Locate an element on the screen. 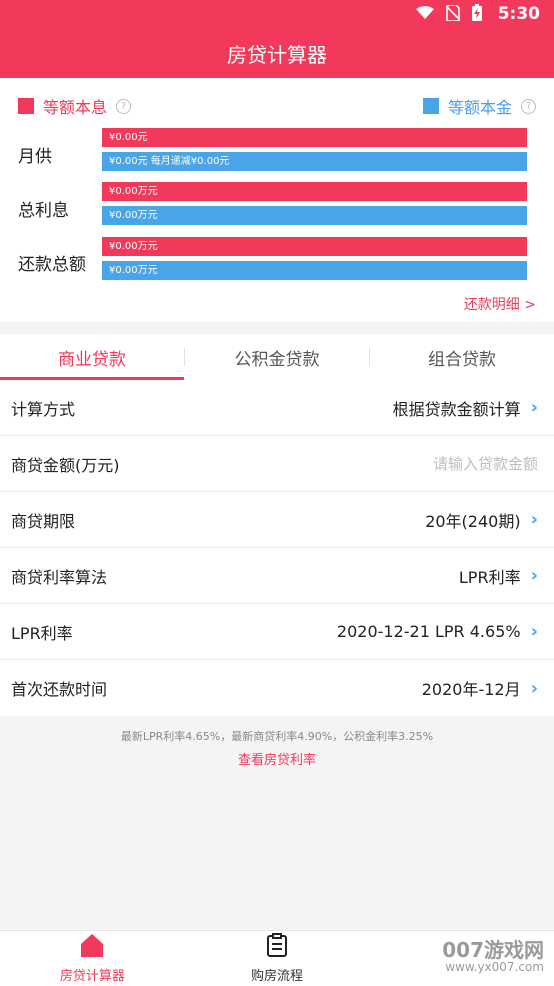 The width and height of the screenshot is (554, 986). watermark-title: 007游戏网 is located at coordinates (493, 949).